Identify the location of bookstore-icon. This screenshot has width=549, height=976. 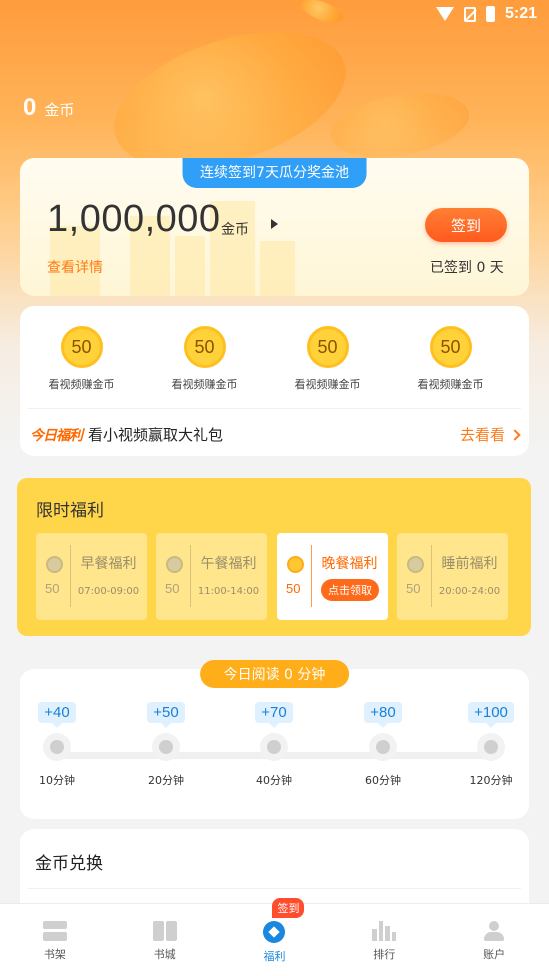
(164, 931).